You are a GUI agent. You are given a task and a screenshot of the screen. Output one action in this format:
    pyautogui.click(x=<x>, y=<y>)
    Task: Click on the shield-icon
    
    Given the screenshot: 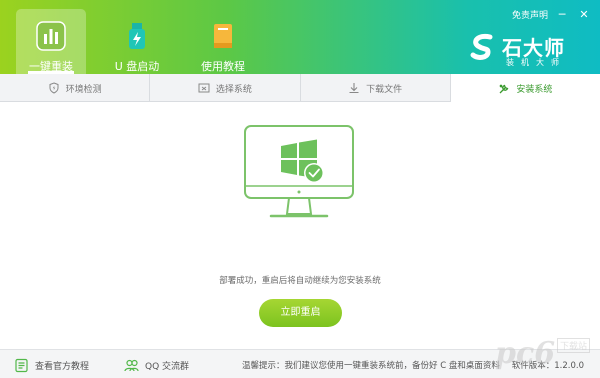 What is the action you would take?
    pyautogui.click(x=54, y=88)
    